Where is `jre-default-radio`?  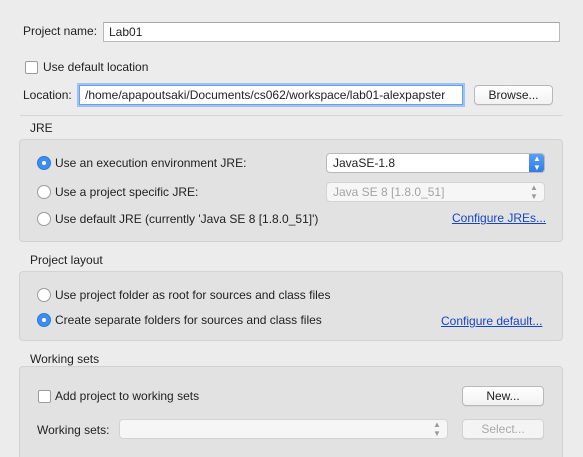 jre-default-radio is located at coordinates (44, 219).